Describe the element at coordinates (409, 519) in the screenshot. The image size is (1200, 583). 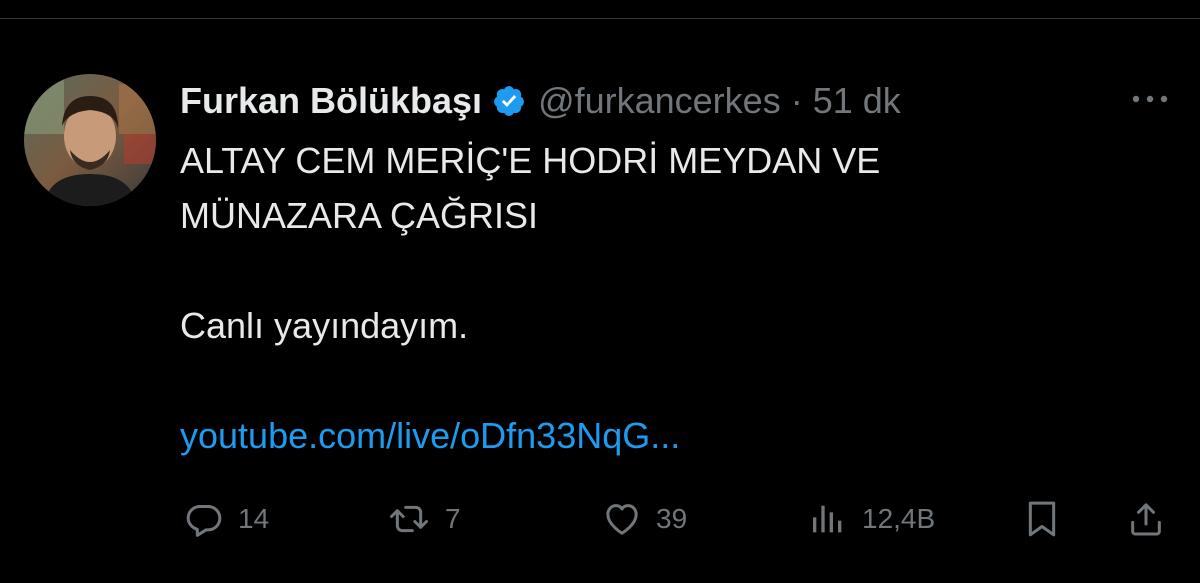
I see `retweet-icon` at that location.